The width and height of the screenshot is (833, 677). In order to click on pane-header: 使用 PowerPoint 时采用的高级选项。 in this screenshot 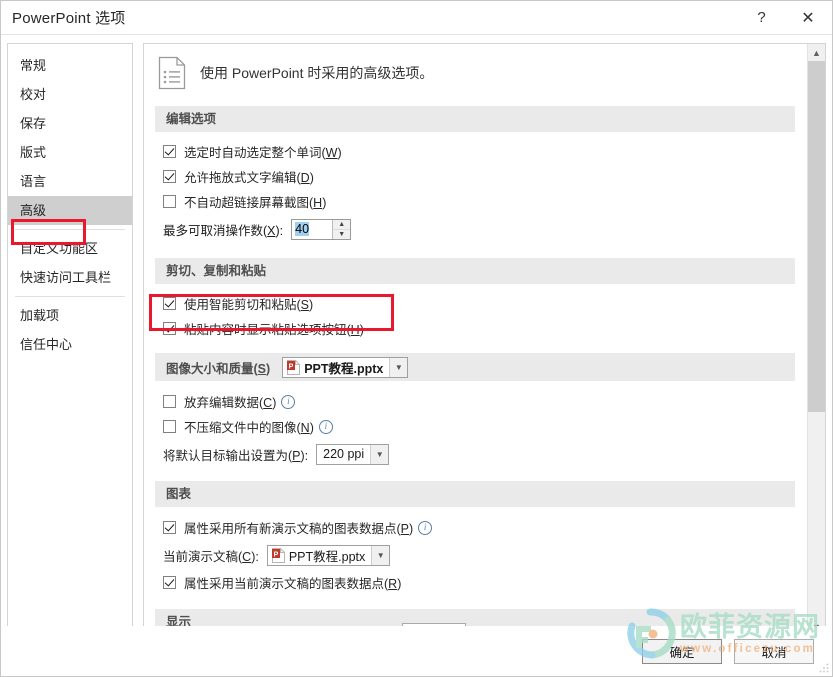, I will do `click(475, 73)`.